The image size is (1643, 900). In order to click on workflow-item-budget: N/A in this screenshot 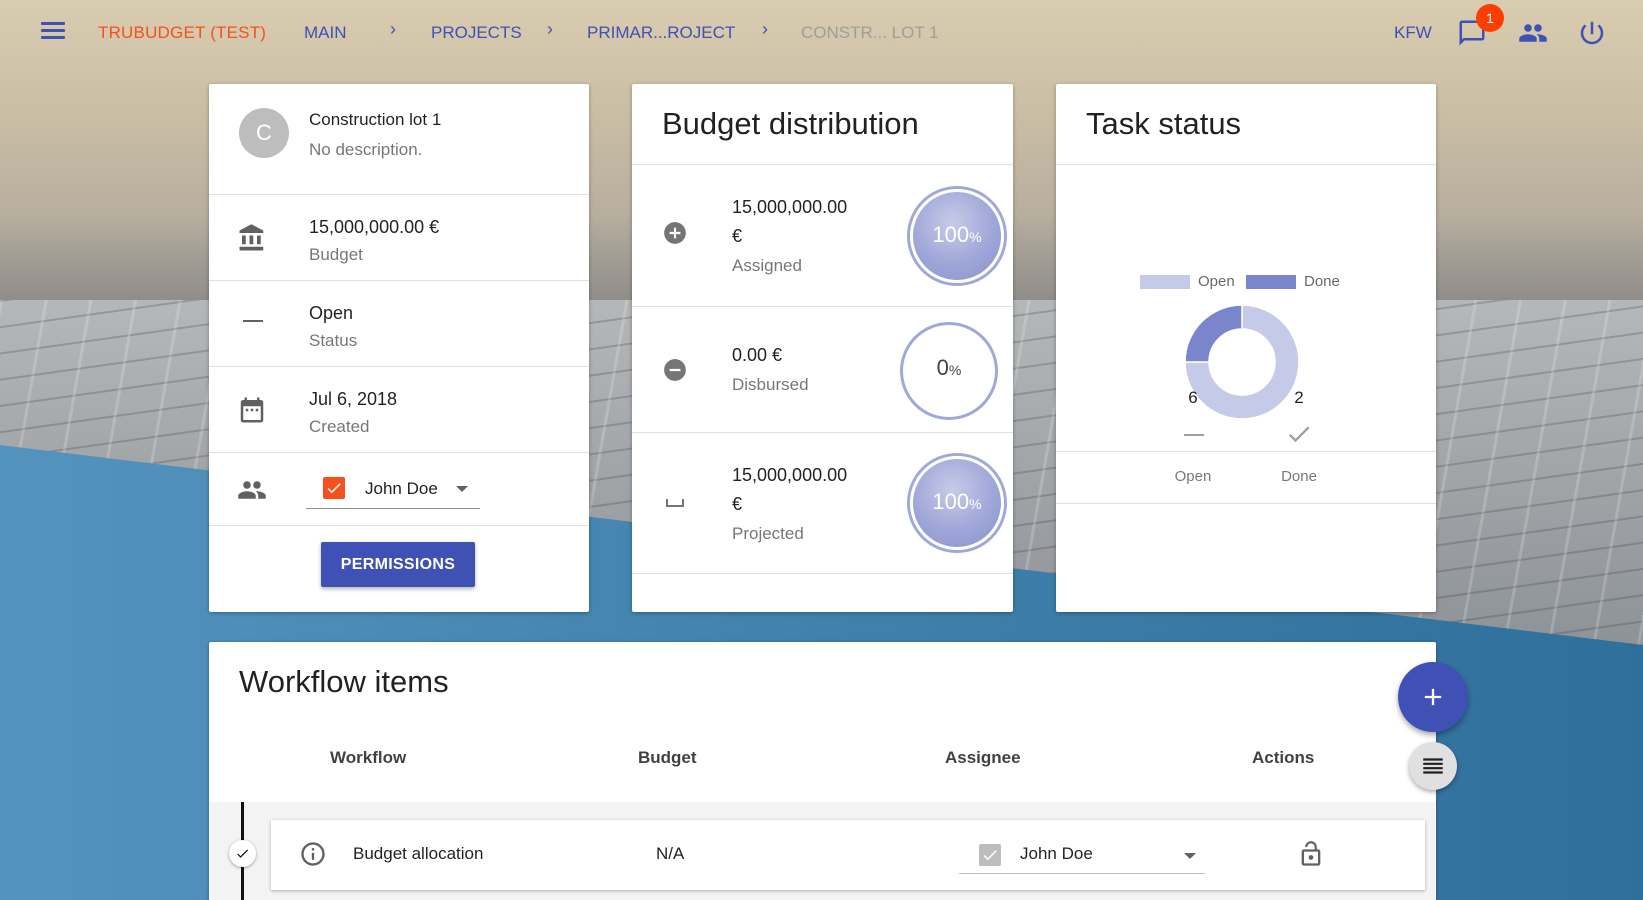, I will do `click(670, 853)`.